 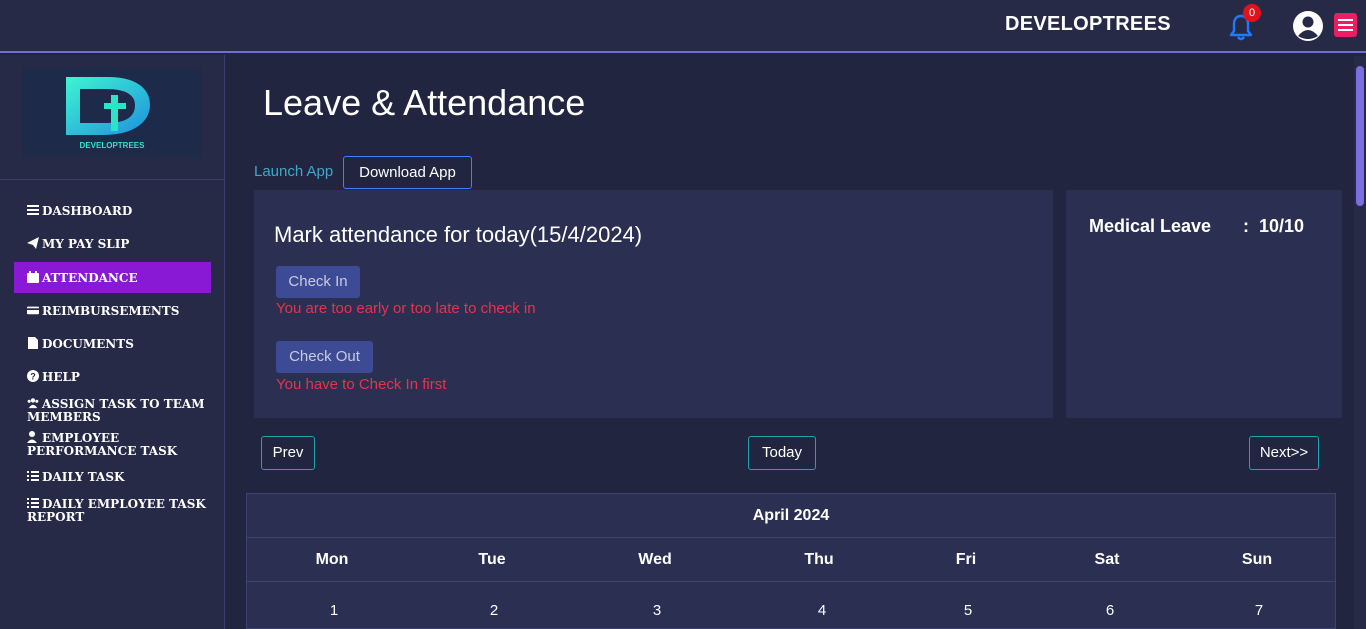 I want to click on sidebar-item-daily-employee-task-report: DAILY EMPLOYEE TASK REPORT, so click(x=112, y=510).